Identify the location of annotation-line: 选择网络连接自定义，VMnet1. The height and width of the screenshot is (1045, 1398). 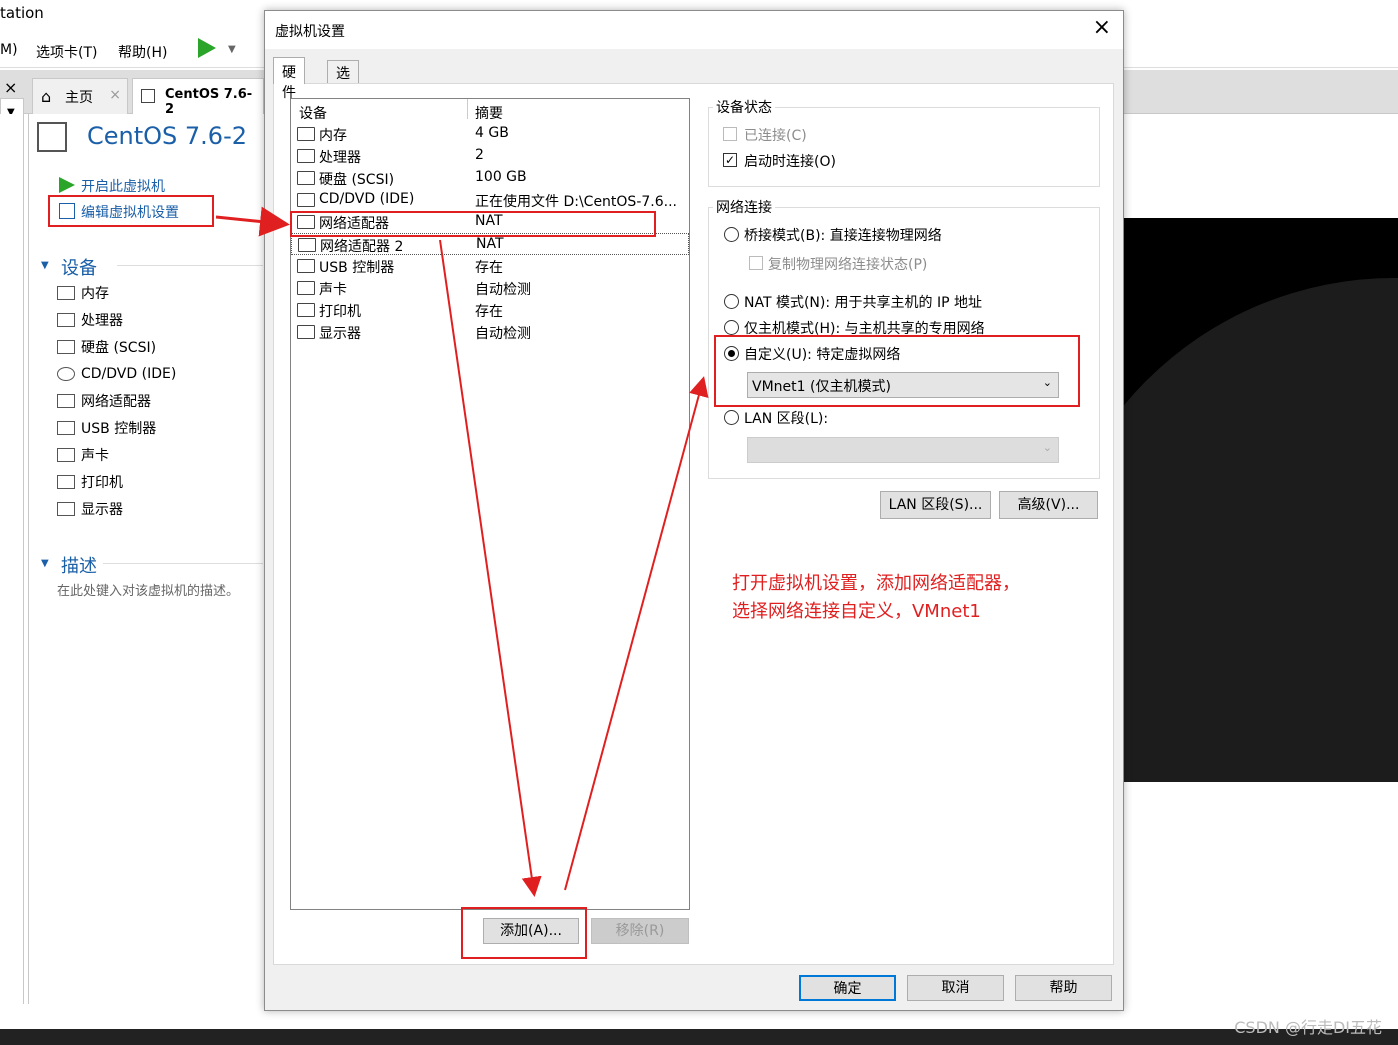
(856, 611).